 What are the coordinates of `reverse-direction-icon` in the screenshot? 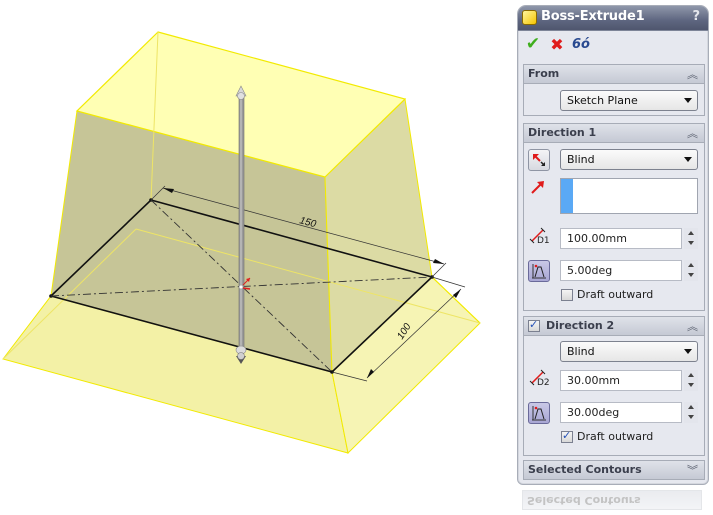 It's located at (539, 160).